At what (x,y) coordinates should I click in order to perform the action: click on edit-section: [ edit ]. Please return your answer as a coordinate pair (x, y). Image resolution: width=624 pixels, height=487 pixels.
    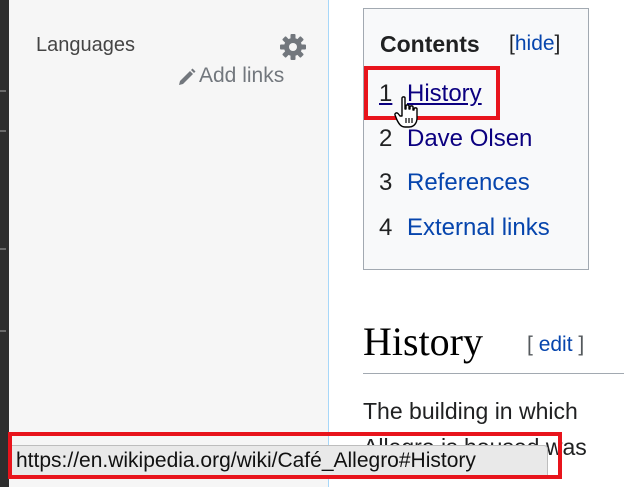
    Looking at the image, I should click on (555, 345).